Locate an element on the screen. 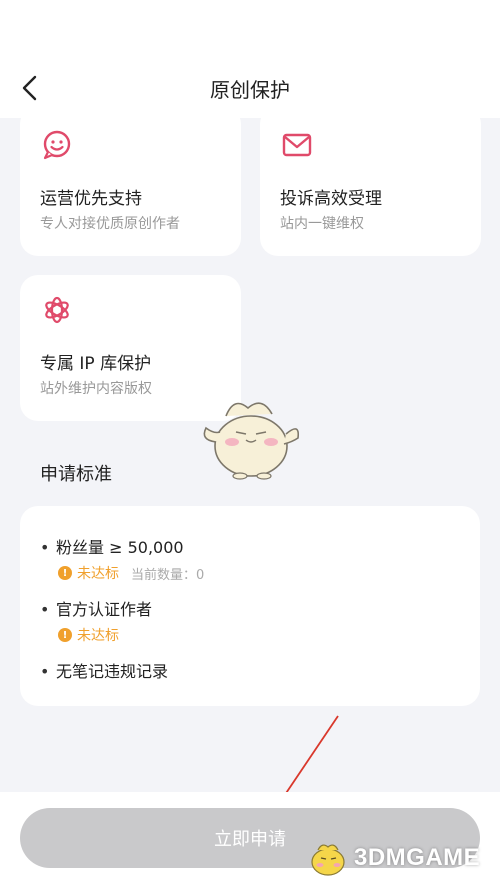 The image size is (500, 889). chick-logo-icon is located at coordinates (328, 860).